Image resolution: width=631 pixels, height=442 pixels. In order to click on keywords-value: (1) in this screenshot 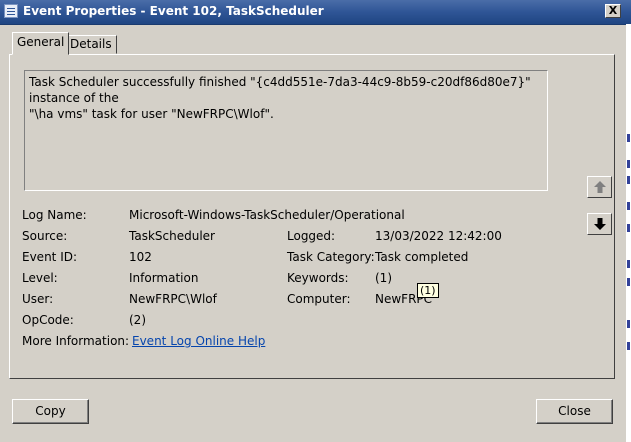, I will do `click(383, 278)`.